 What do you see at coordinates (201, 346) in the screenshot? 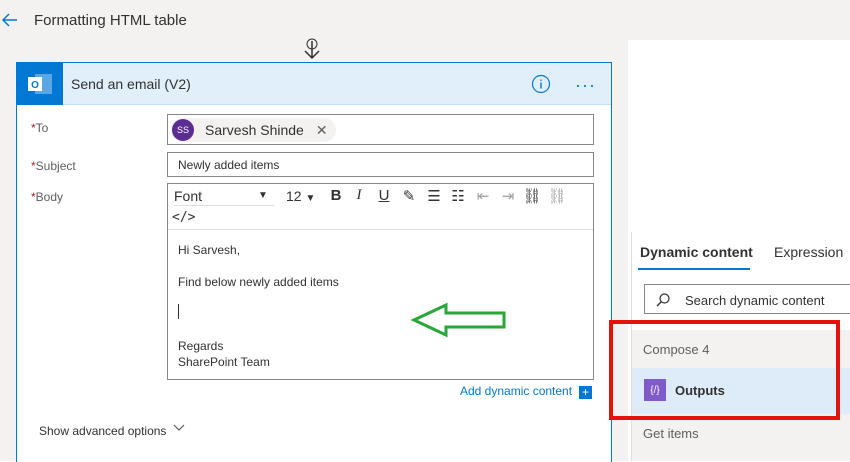
I see `body-line-regards: Regards` at bounding box center [201, 346].